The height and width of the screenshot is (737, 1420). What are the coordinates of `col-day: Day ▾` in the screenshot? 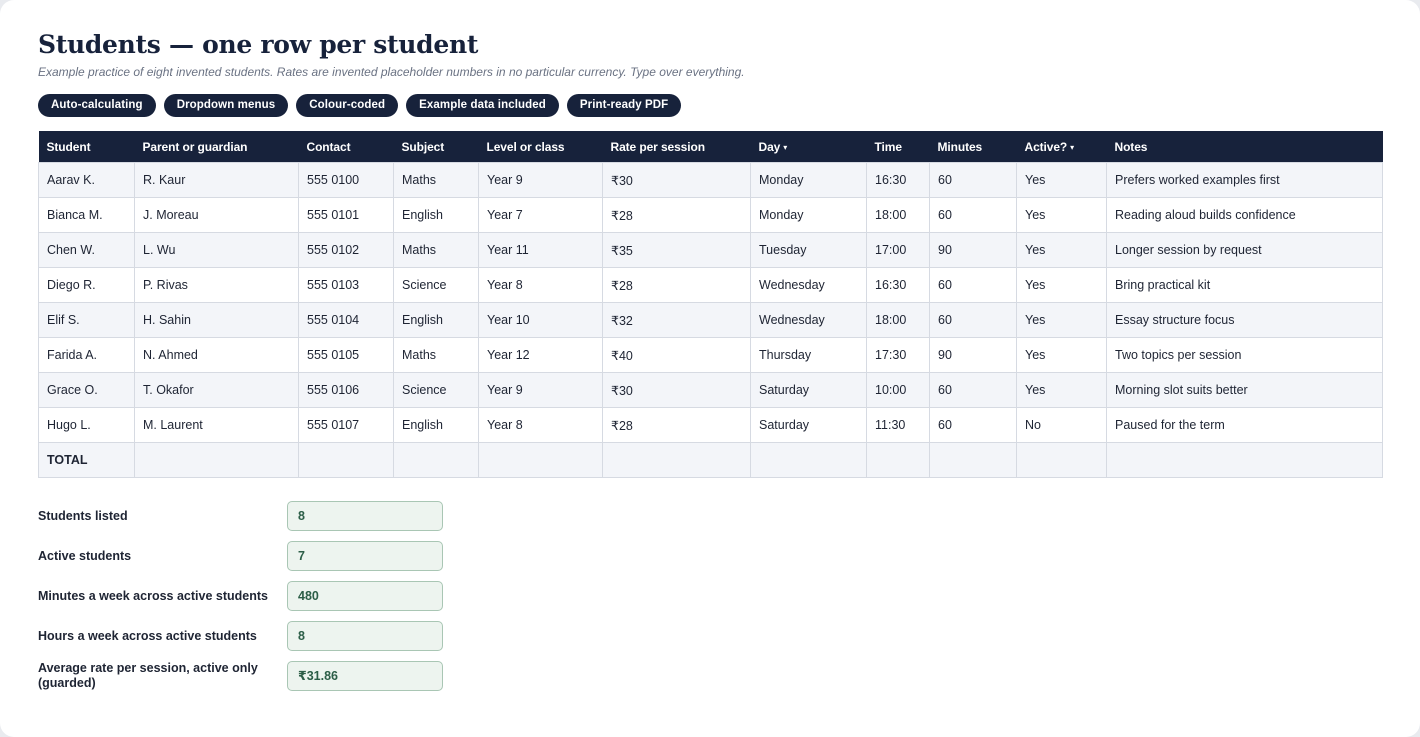 It's located at (808, 147).